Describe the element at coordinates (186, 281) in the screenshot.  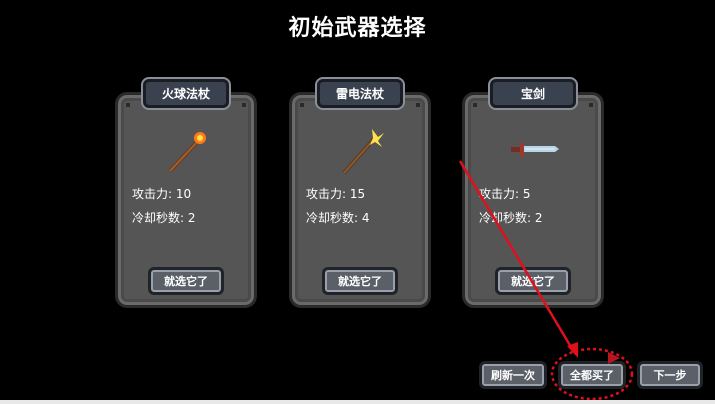
I see `select-fire-staff-button: 就选它了` at that location.